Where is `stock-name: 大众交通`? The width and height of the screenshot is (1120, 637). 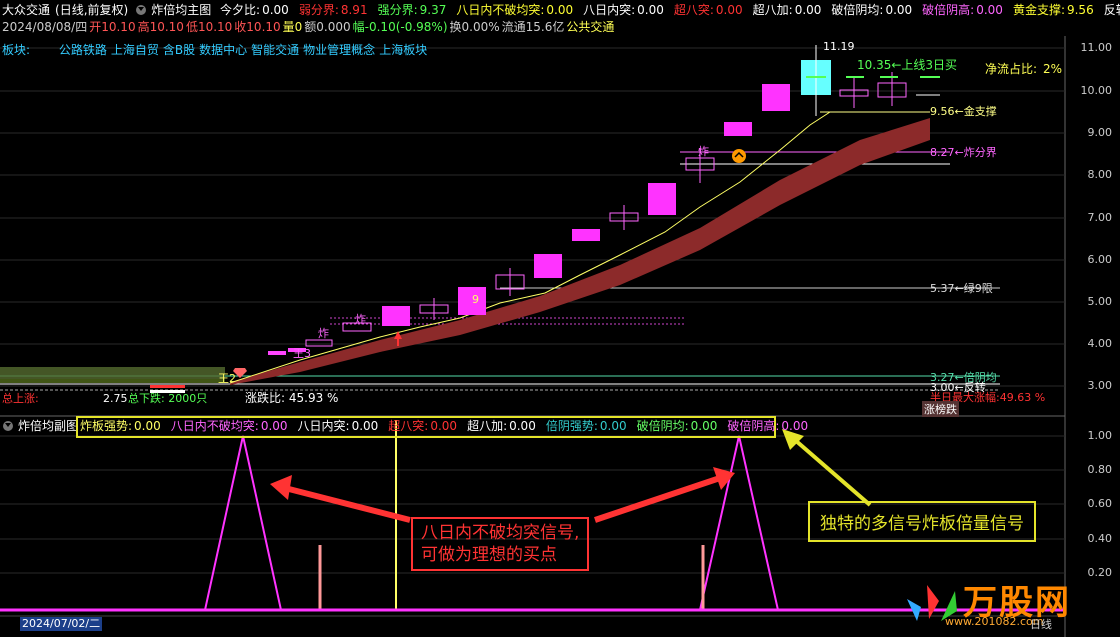
stock-name: 大众交通 is located at coordinates (26, 10).